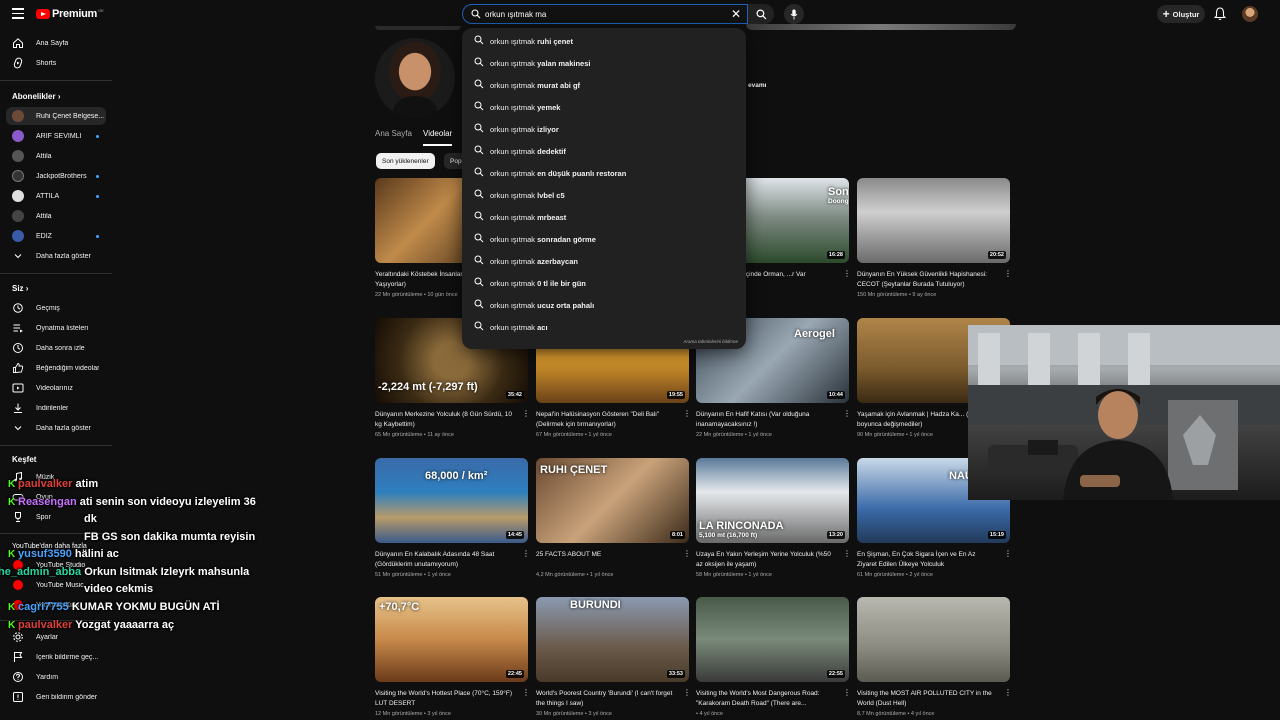 The image size is (1280, 720). What do you see at coordinates (604, 85) in the screenshot?
I see `search-suggestion: orkun ışıtmak murat abi gf` at bounding box center [604, 85].